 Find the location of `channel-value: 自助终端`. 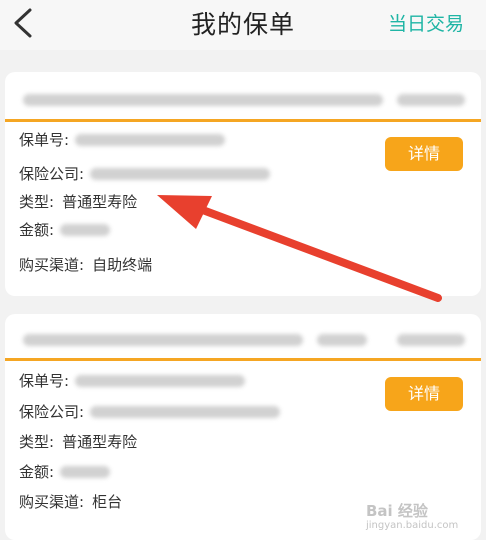

channel-value: 自助终端 is located at coordinates (122, 265).